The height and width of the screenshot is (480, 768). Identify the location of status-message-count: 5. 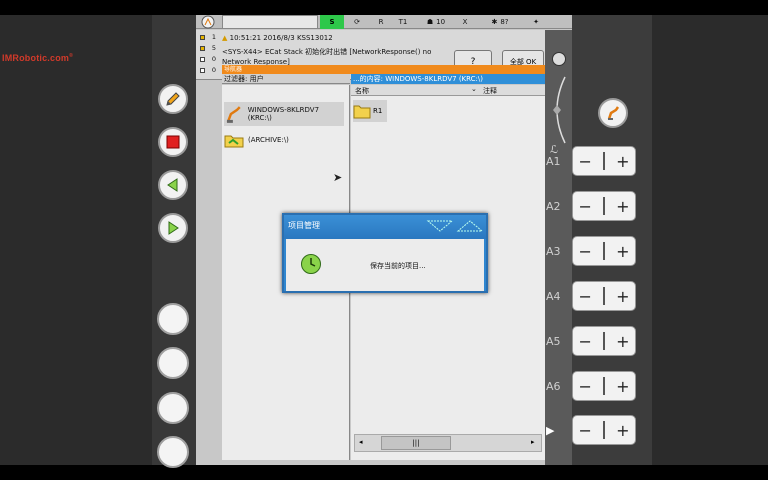
(208, 48).